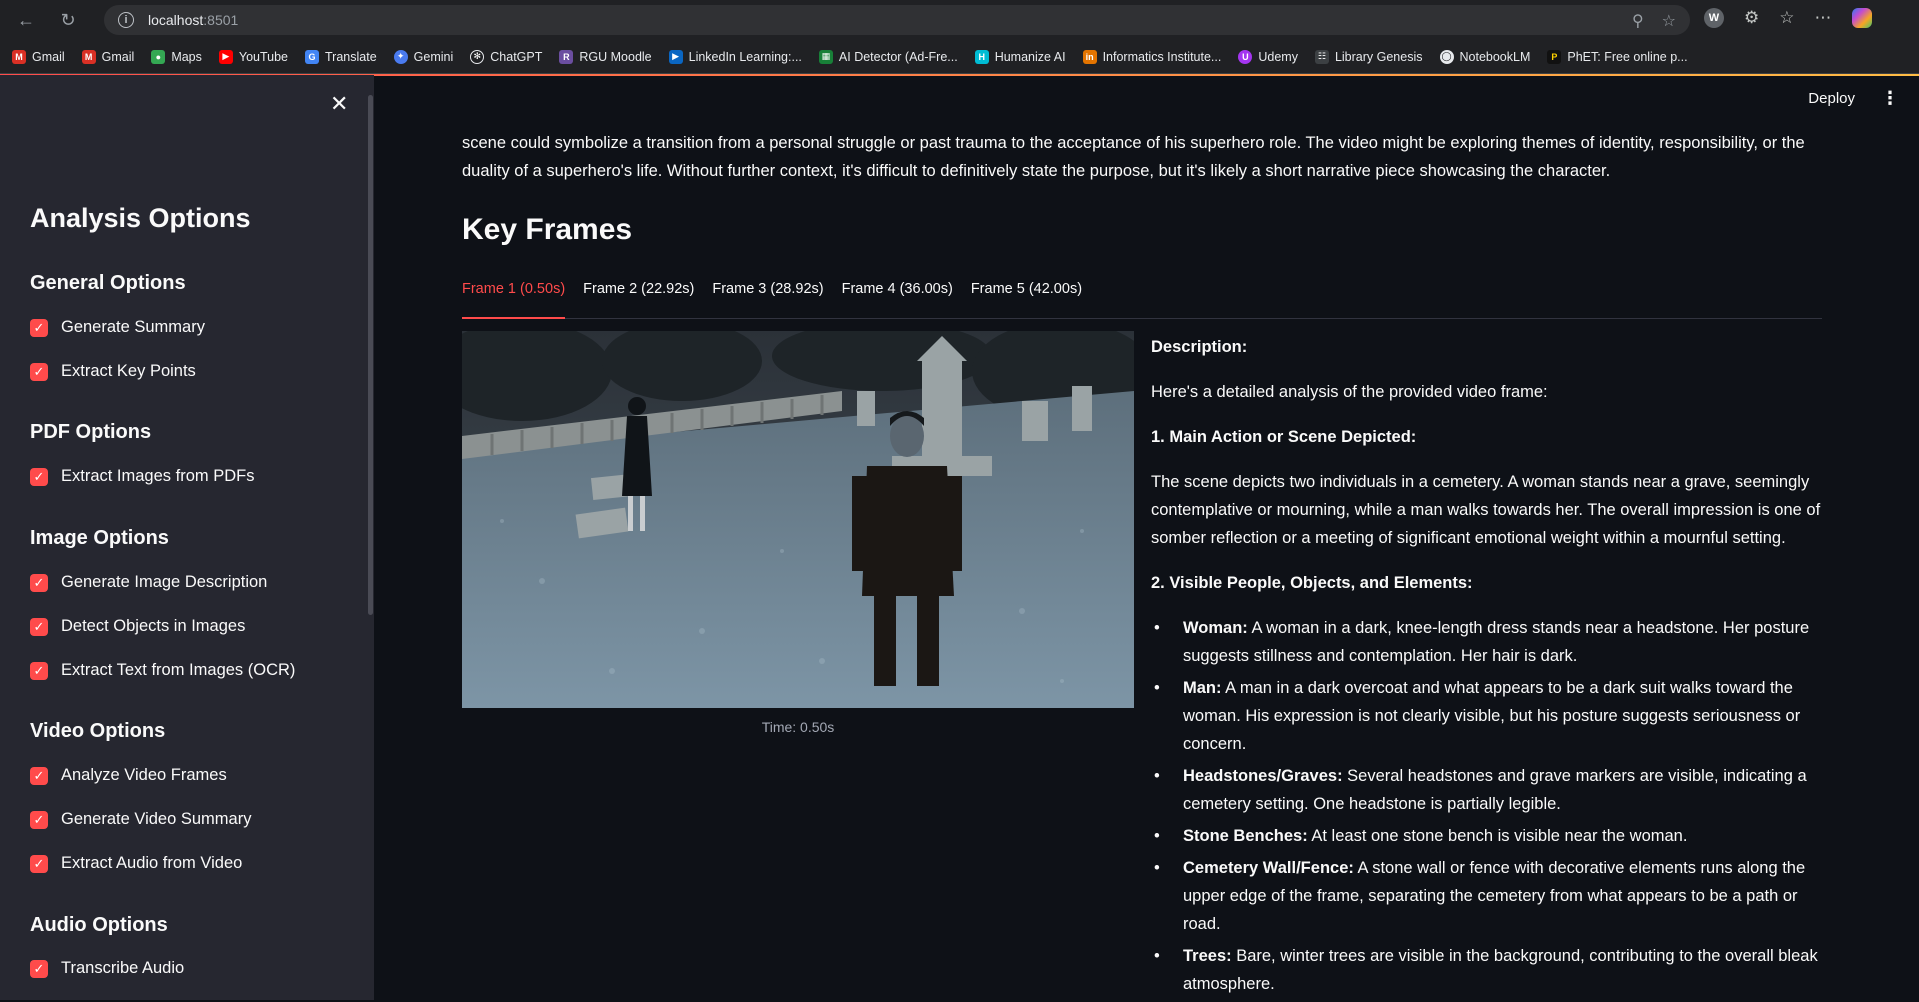  Describe the element at coordinates (370, 355) in the screenshot. I see `sidebar-scrollbar` at that location.